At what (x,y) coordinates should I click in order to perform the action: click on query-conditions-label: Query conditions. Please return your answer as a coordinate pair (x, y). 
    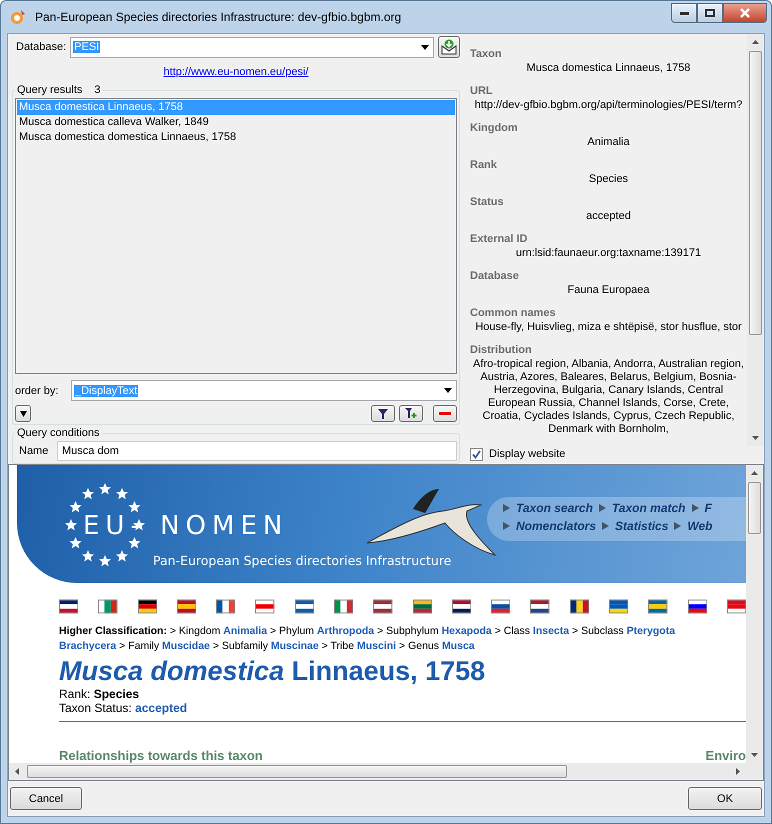
    Looking at the image, I should click on (58, 433).